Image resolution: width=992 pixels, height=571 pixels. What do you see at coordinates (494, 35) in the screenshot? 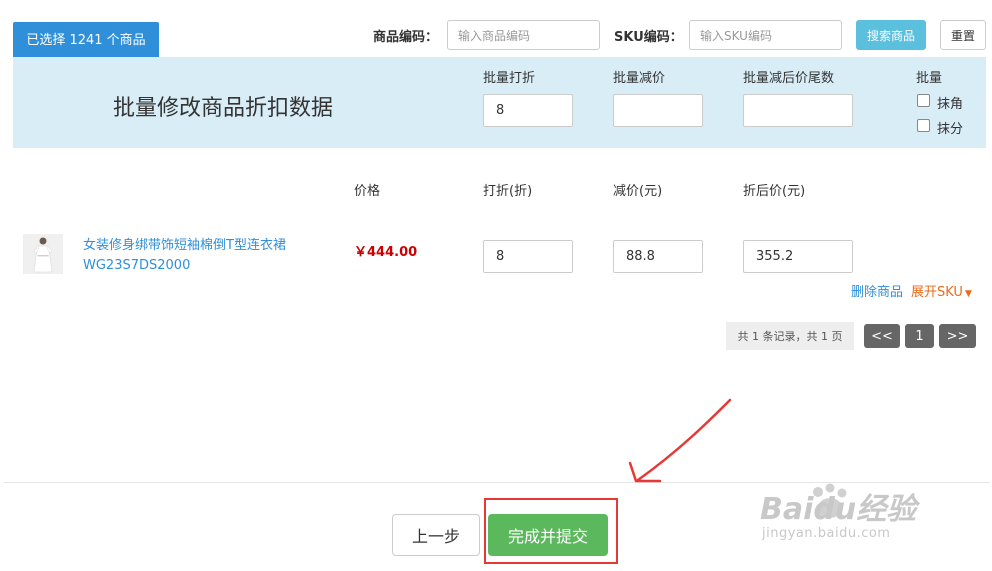
I see `product-code-placeholder: 输入商品编码` at bounding box center [494, 35].